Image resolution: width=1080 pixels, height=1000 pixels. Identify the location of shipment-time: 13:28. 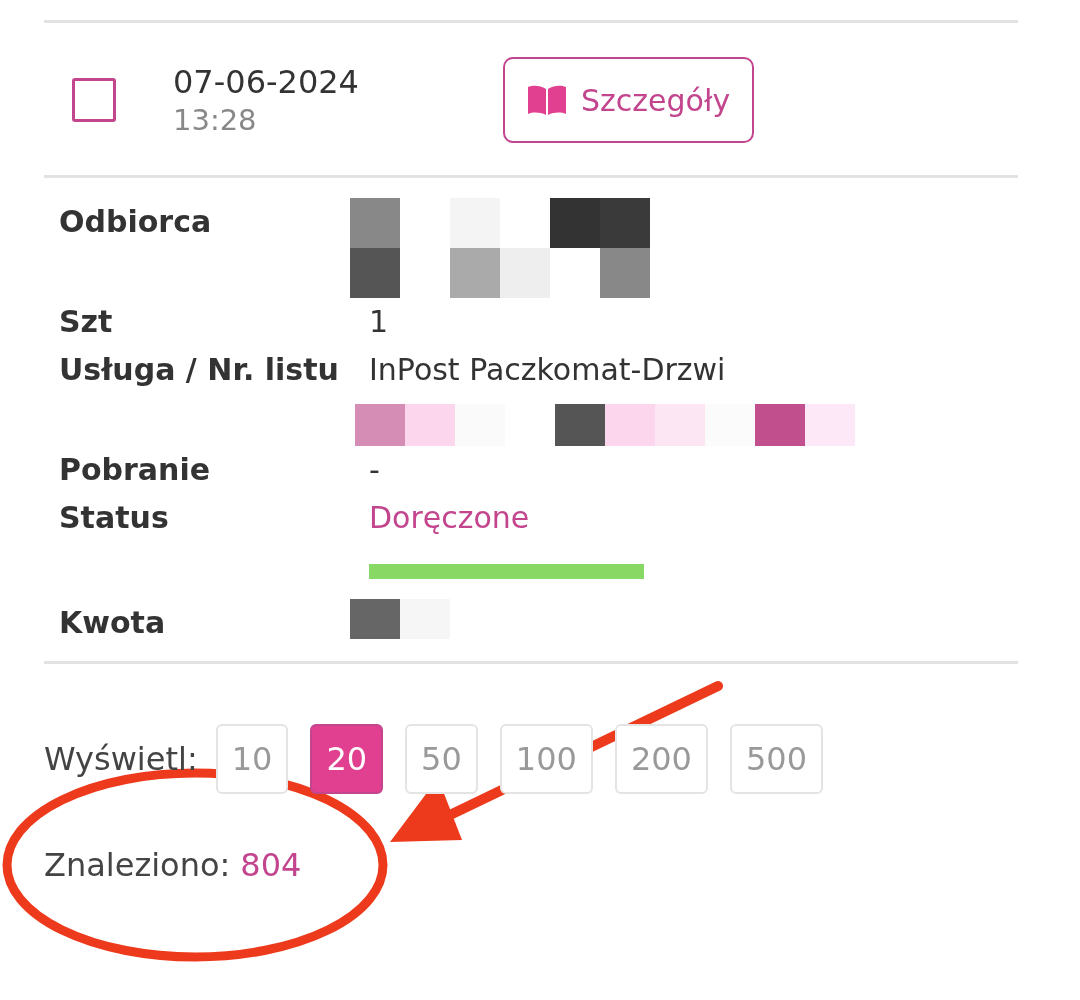
(215, 120).